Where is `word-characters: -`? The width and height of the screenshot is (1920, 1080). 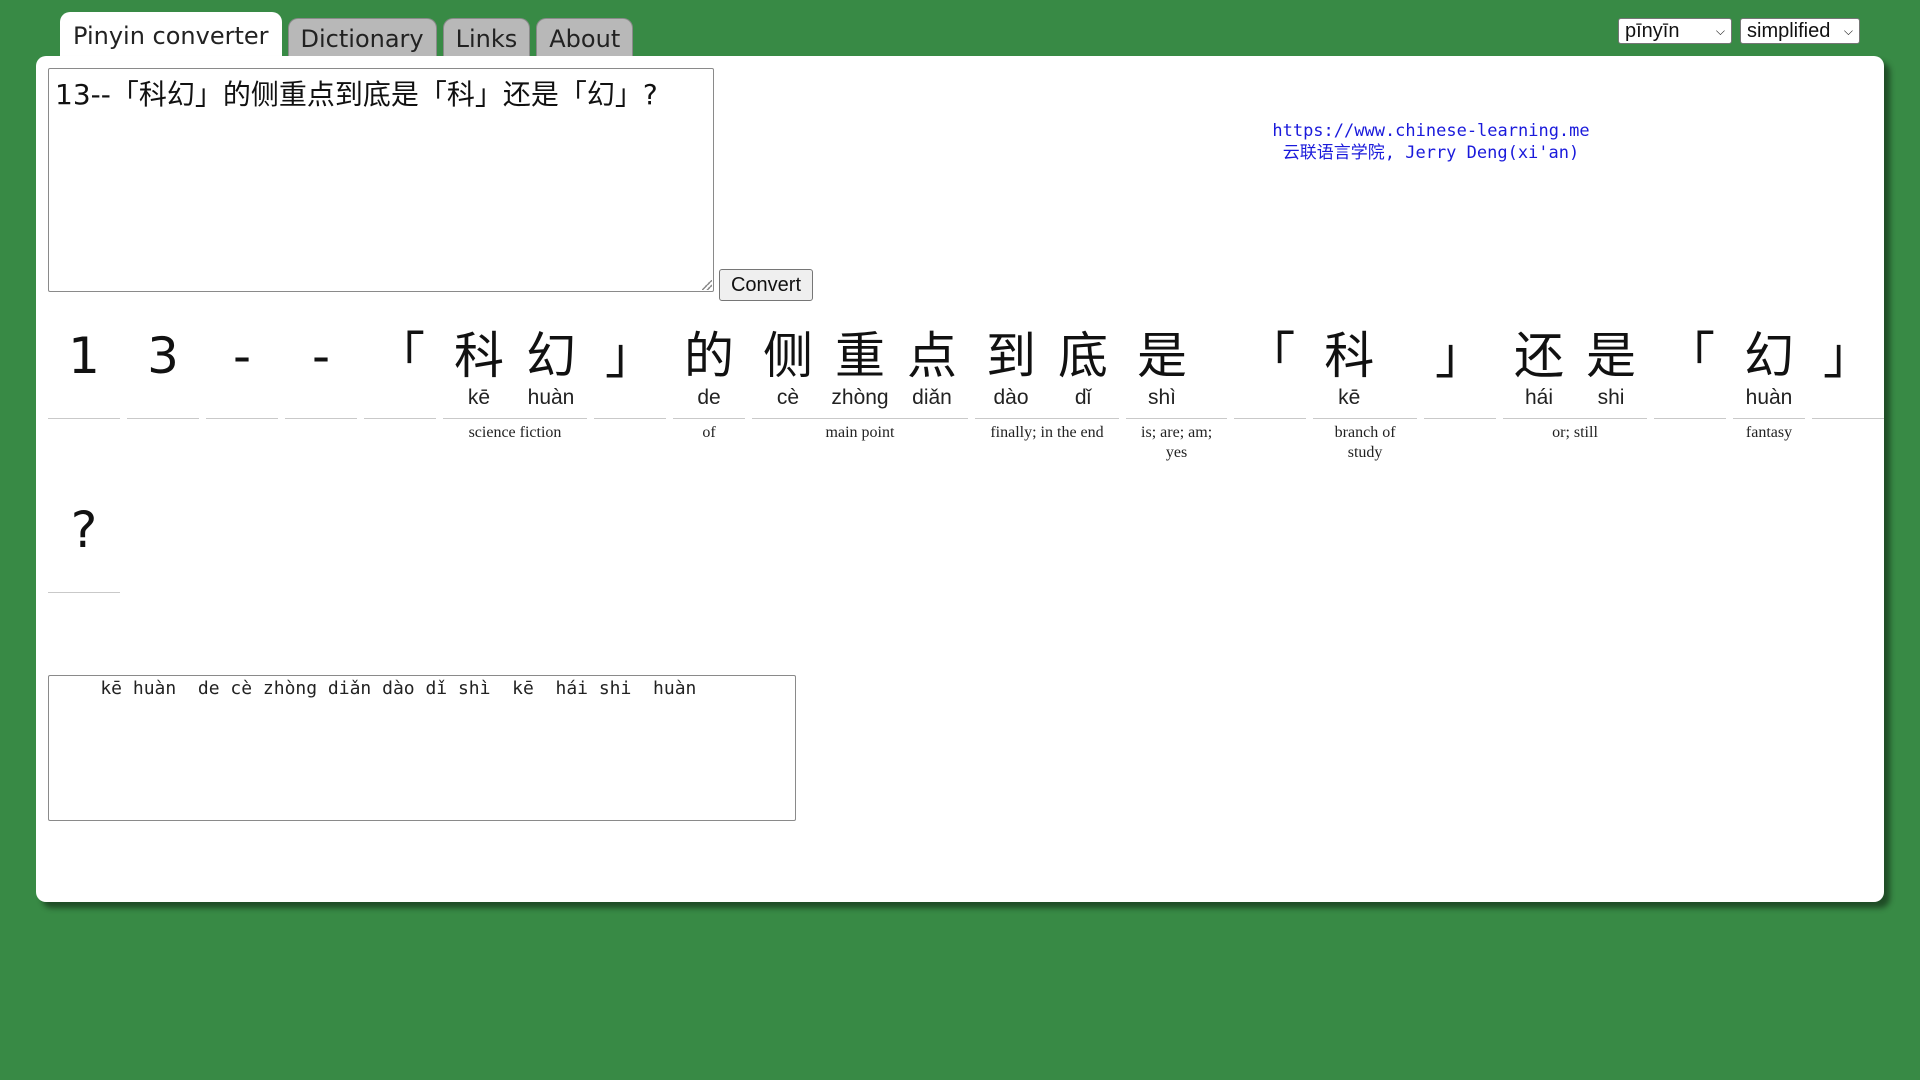 word-characters: - is located at coordinates (242, 365).